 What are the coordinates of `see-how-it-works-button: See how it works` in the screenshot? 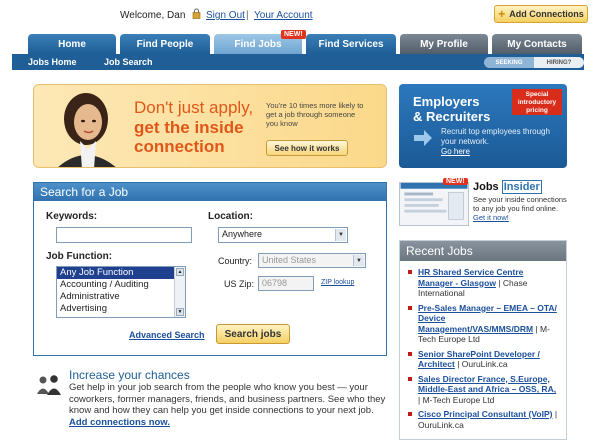 It's located at (307, 148).